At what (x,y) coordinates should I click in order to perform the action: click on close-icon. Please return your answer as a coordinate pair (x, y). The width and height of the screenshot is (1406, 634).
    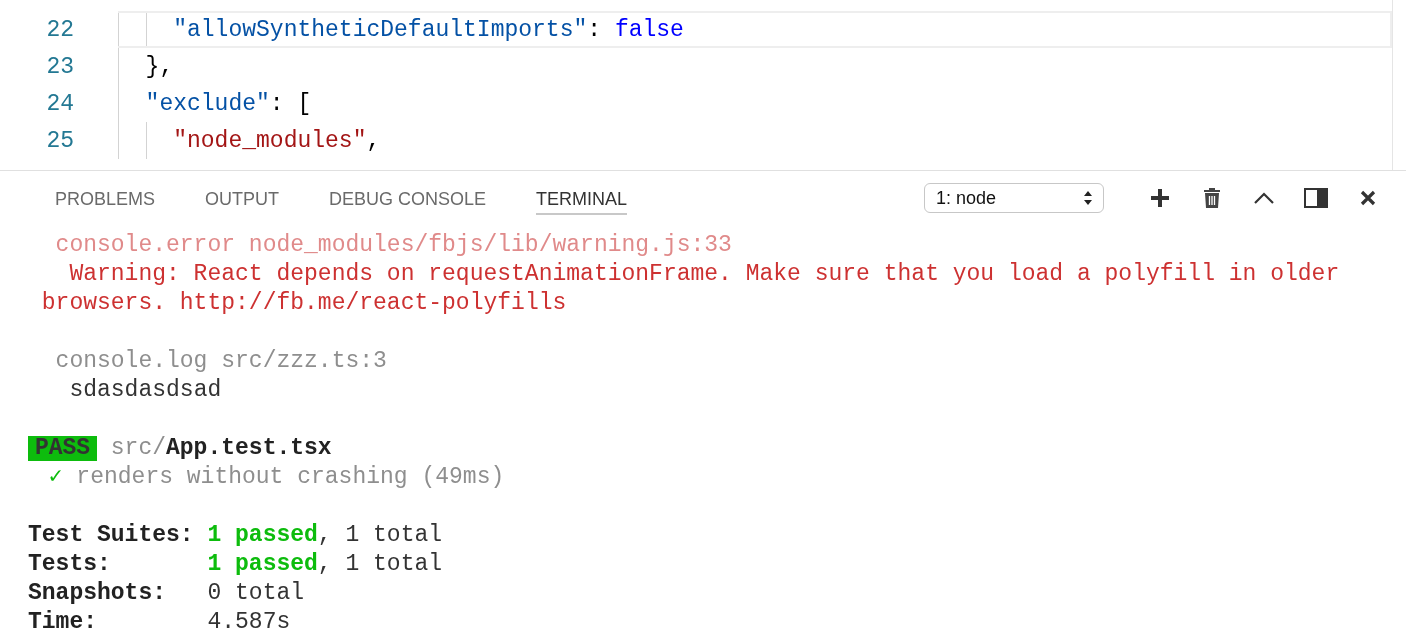
    Looking at the image, I should click on (1368, 198).